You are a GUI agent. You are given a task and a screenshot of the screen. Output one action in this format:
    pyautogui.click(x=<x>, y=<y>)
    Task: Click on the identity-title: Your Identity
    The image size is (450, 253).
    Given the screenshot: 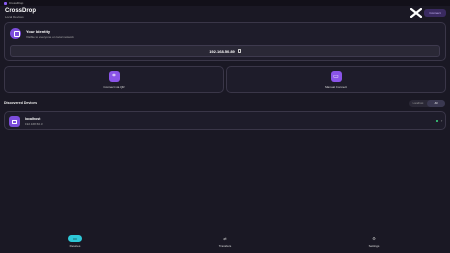 What is the action you would take?
    pyautogui.click(x=38, y=31)
    